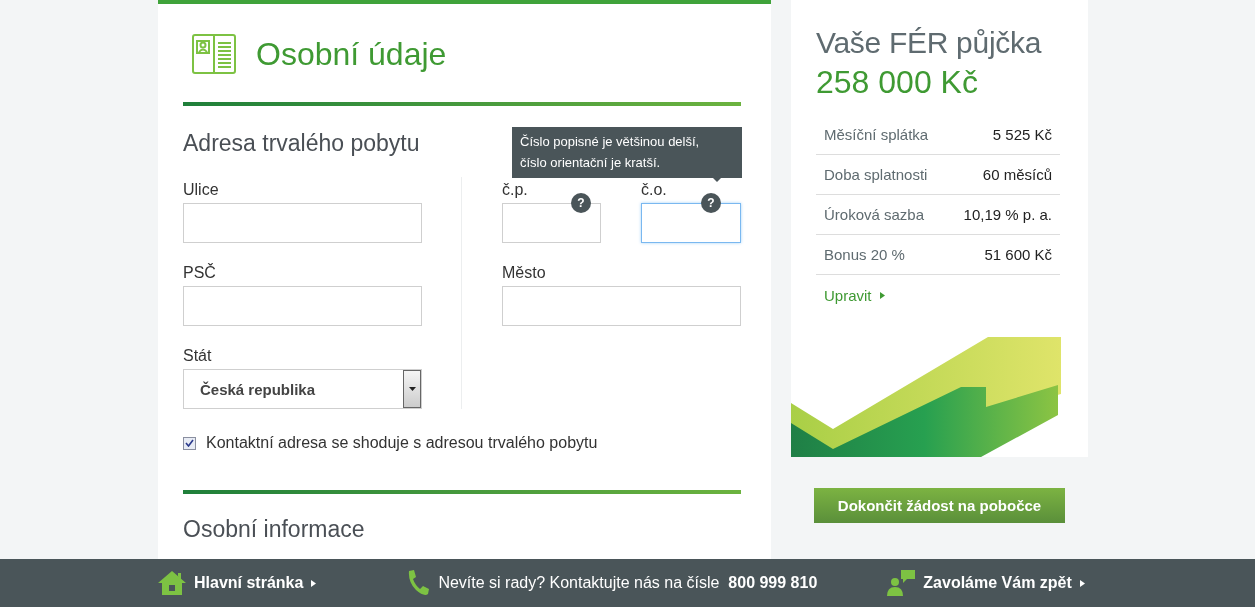 This screenshot has height=607, width=1255. What do you see at coordinates (172, 583) in the screenshot?
I see `house-icon` at bounding box center [172, 583].